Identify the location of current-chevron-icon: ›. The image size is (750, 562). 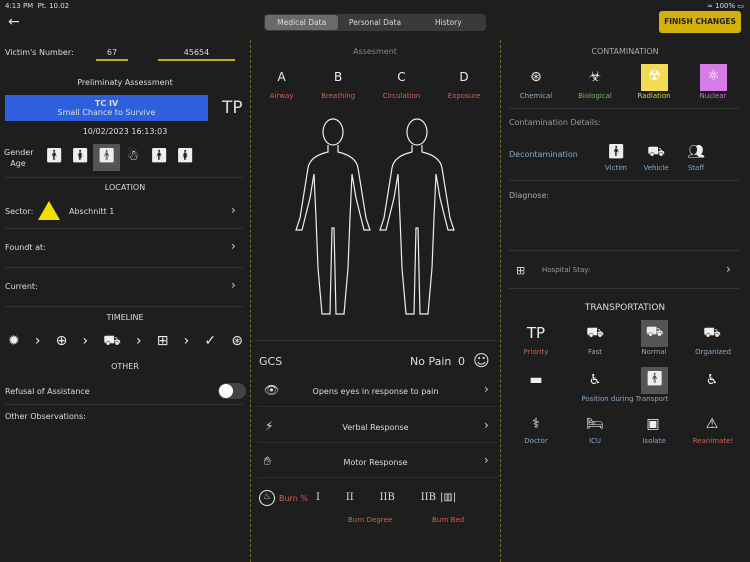
(233, 285).